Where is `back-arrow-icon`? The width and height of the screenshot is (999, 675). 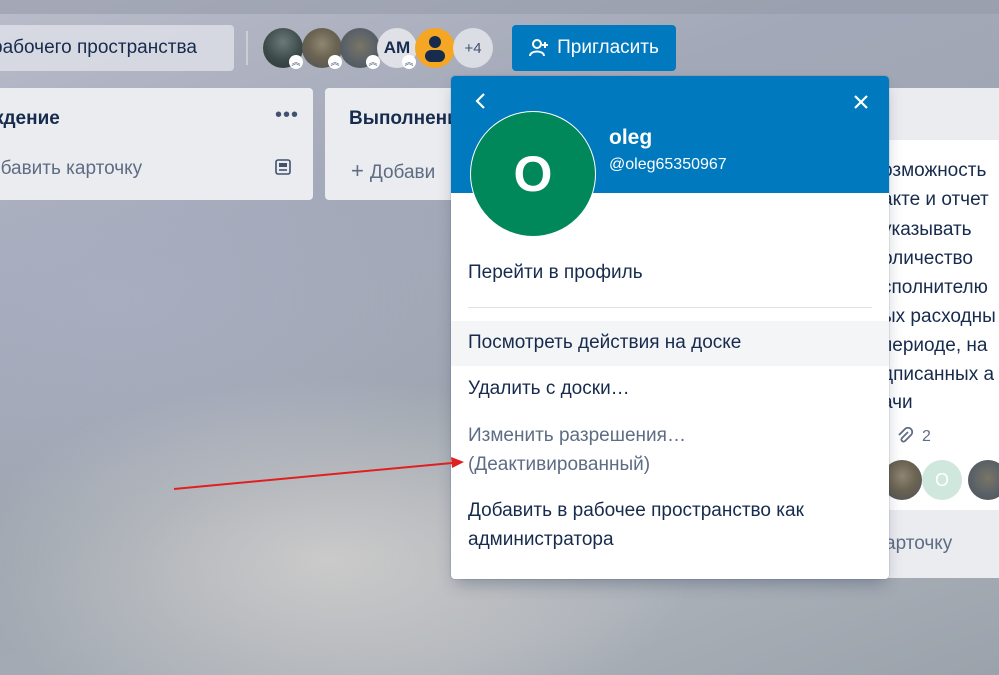 back-arrow-icon is located at coordinates (481, 101).